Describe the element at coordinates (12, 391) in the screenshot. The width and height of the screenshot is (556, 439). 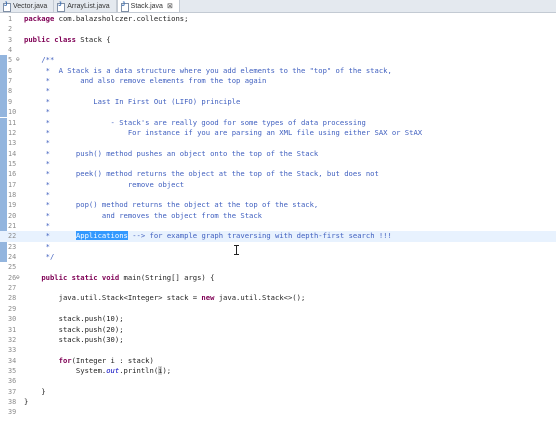
I see `line-number: 37` at that location.